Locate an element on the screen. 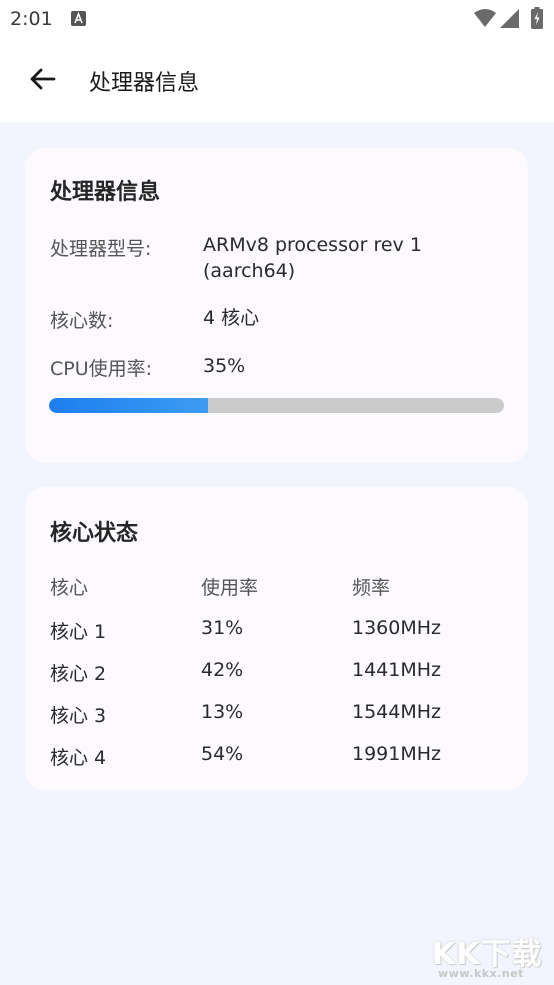 The width and height of the screenshot is (554, 985). processor-card-title: 处理器信息 is located at coordinates (105, 192).